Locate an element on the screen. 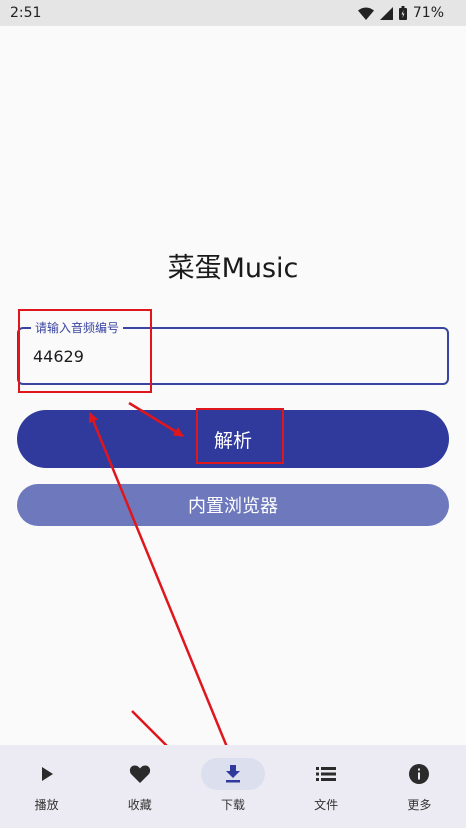 The height and width of the screenshot is (828, 466). parse-button: 解析 is located at coordinates (233, 439).